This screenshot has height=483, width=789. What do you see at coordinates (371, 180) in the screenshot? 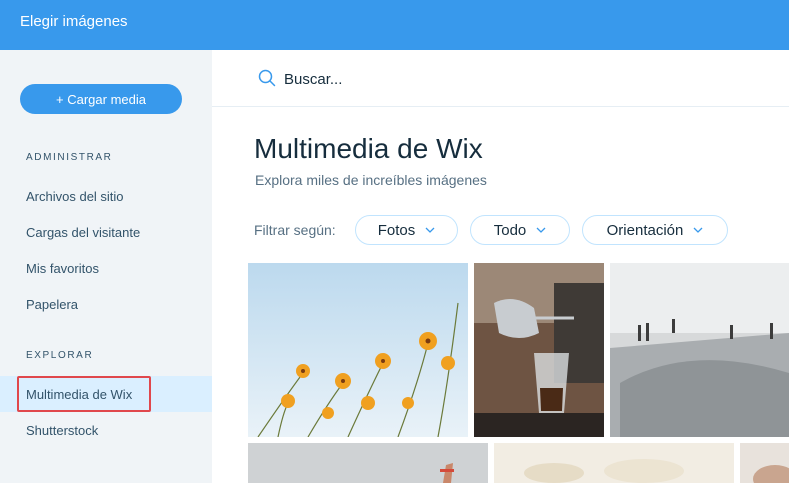
I see `page-subtitle: Explora miles de increíbles imágenes` at bounding box center [371, 180].